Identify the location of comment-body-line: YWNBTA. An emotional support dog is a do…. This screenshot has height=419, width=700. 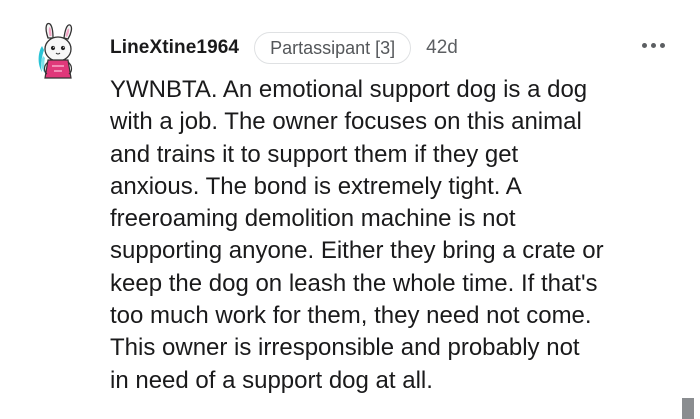
(349, 89).